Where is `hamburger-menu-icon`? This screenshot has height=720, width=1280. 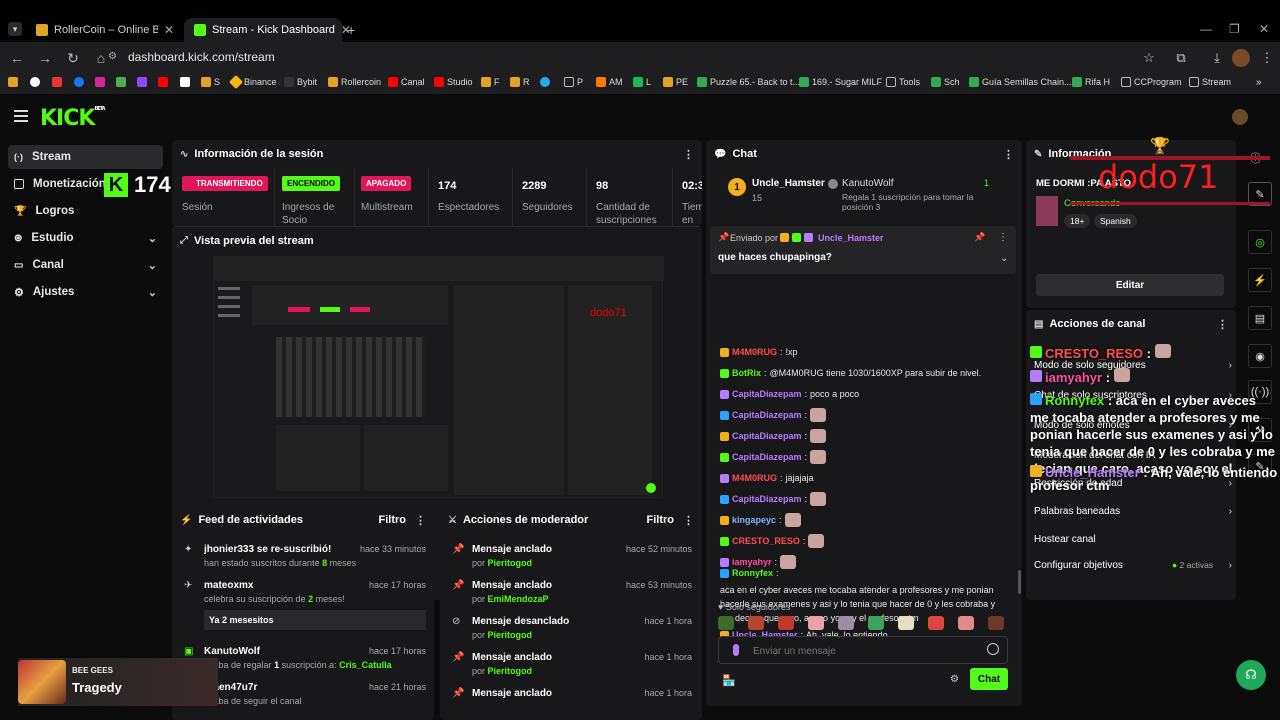 hamburger-menu-icon is located at coordinates (21, 116).